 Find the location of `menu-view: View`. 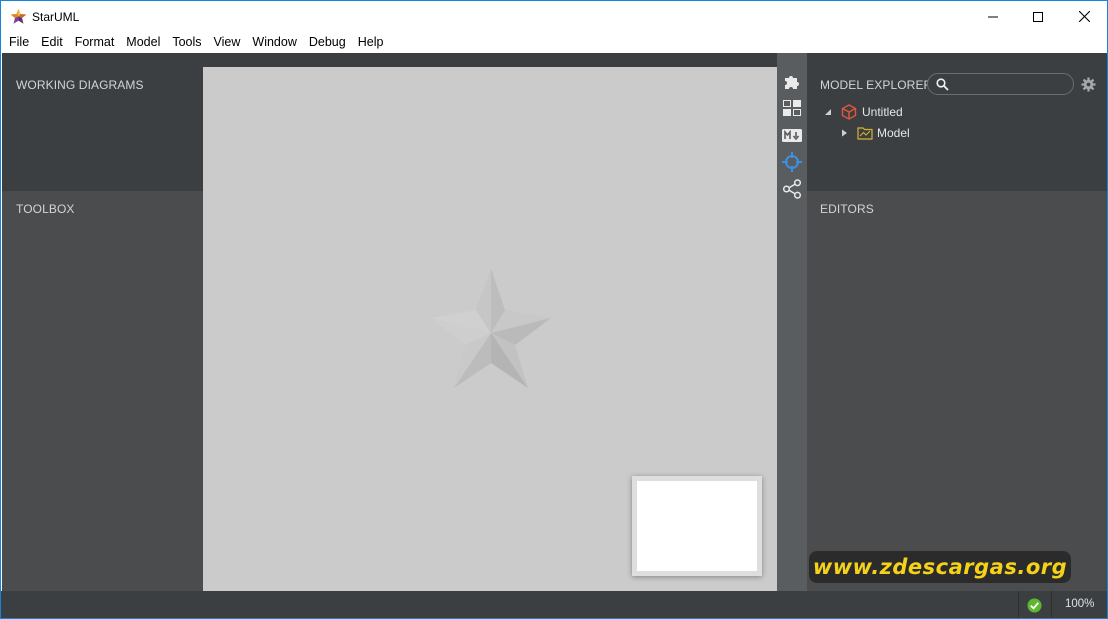

menu-view: View is located at coordinates (227, 42).